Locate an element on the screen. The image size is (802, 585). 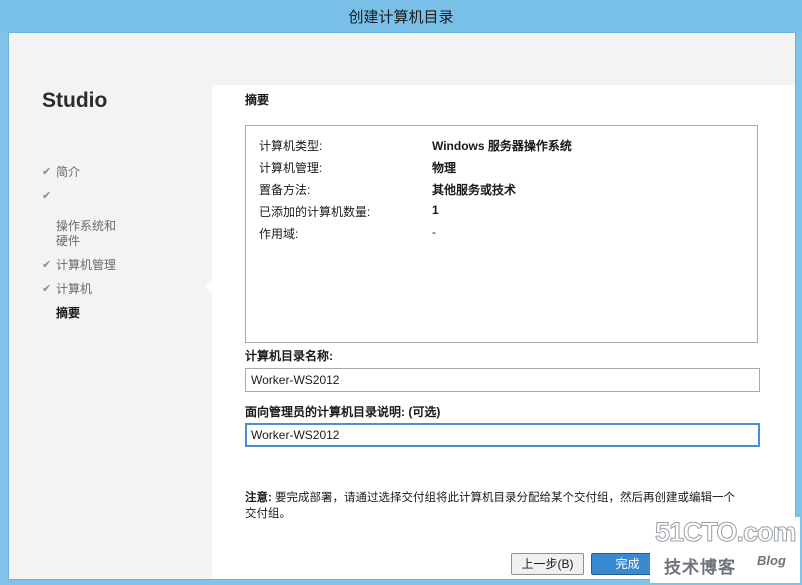
step-label: 计算机 is located at coordinates (74, 289).